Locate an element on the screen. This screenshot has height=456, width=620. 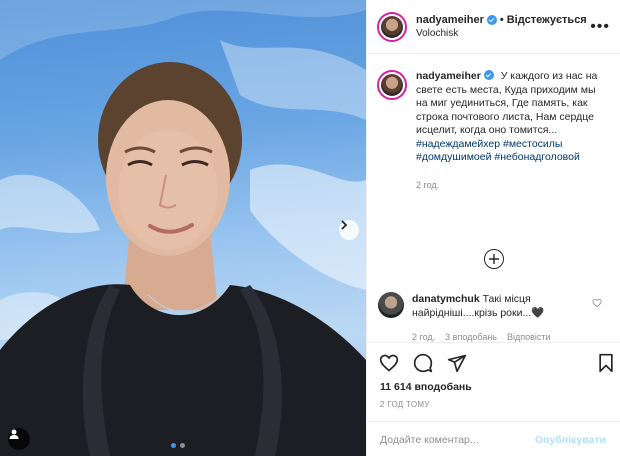
tagged-users-button is located at coordinates (19, 439).